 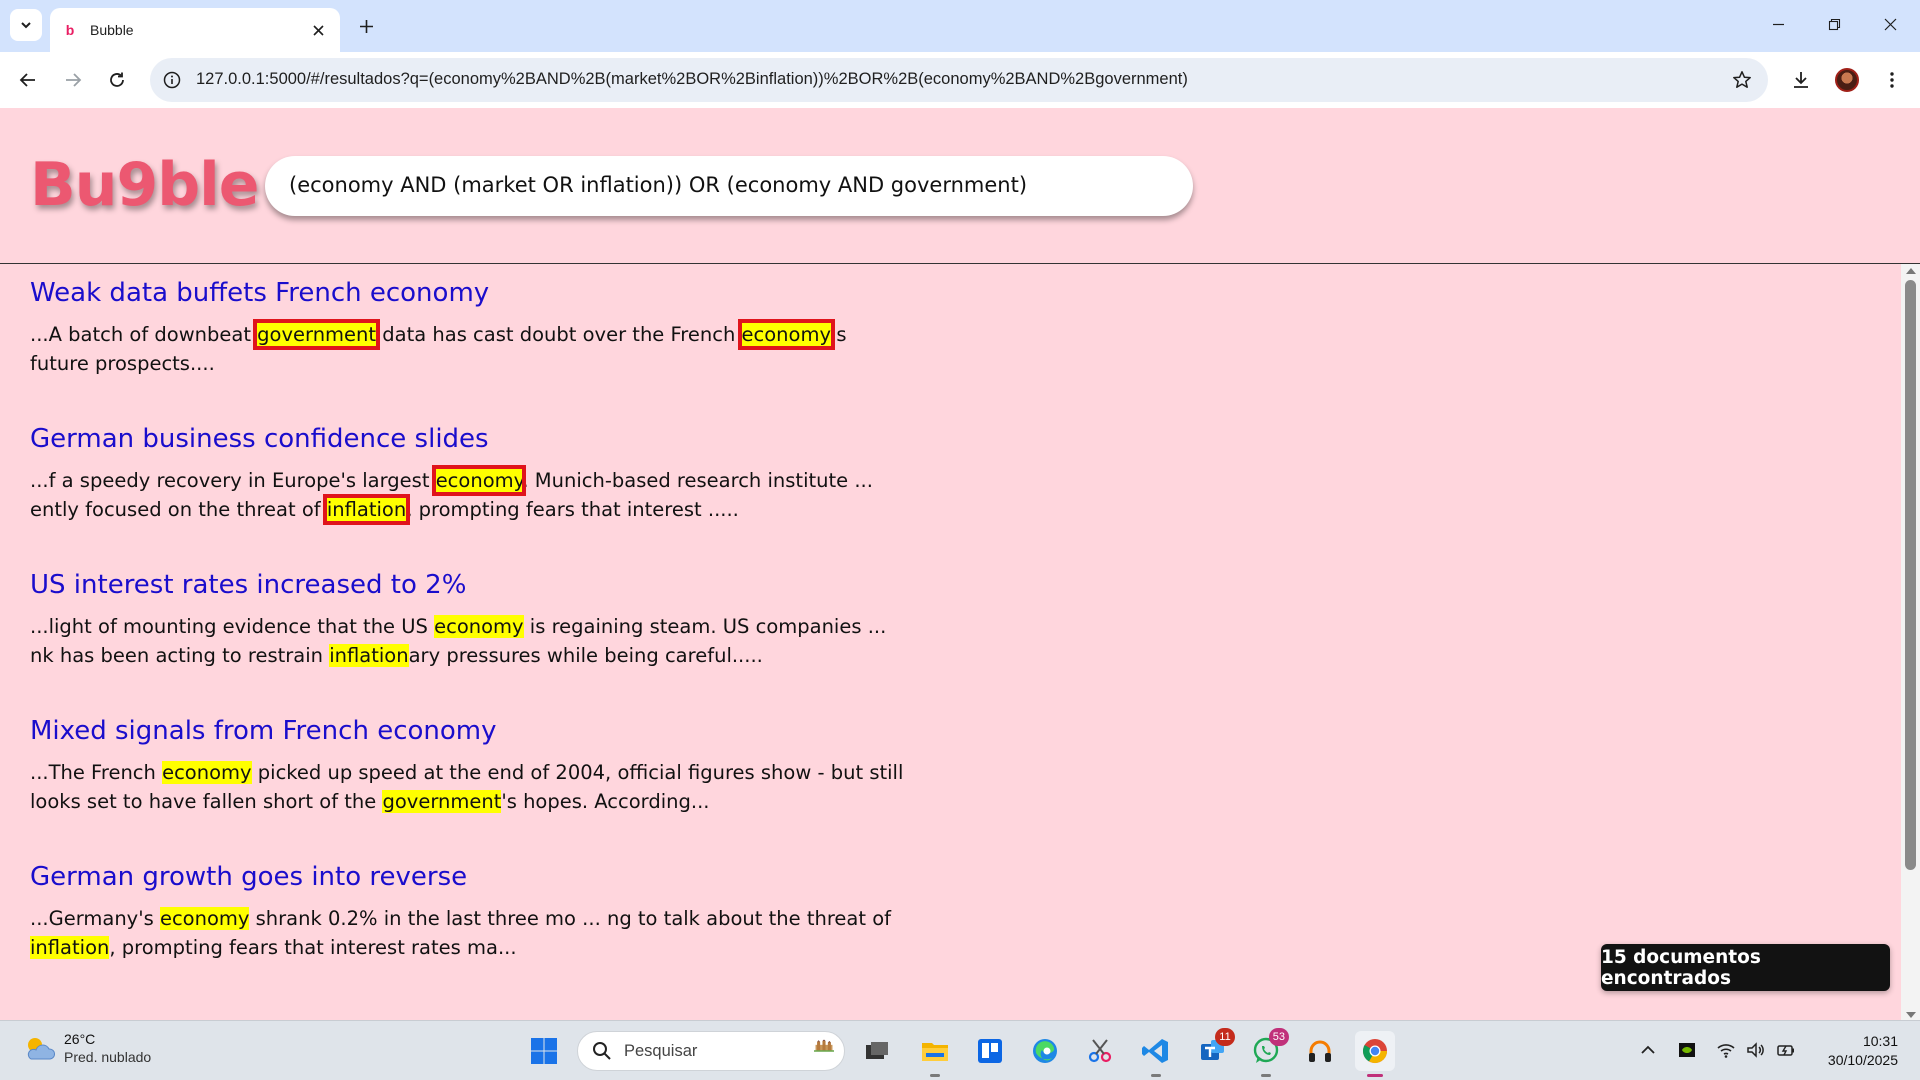 I want to click on new-tab-button, so click(x=366, y=26).